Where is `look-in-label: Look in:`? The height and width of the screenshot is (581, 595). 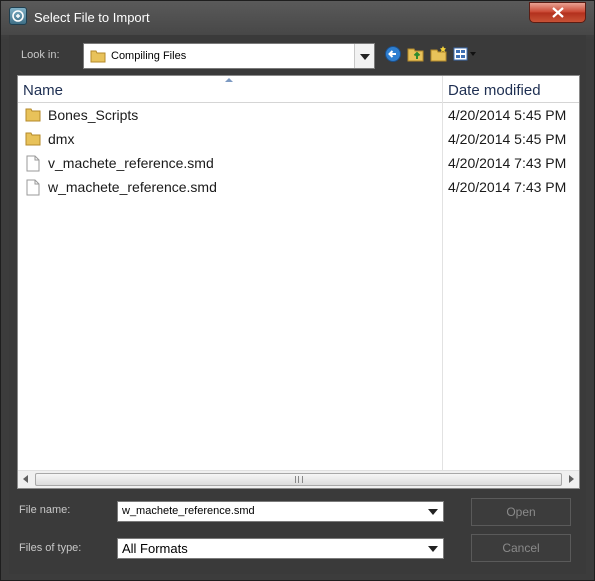 look-in-label: Look in: is located at coordinates (40, 55).